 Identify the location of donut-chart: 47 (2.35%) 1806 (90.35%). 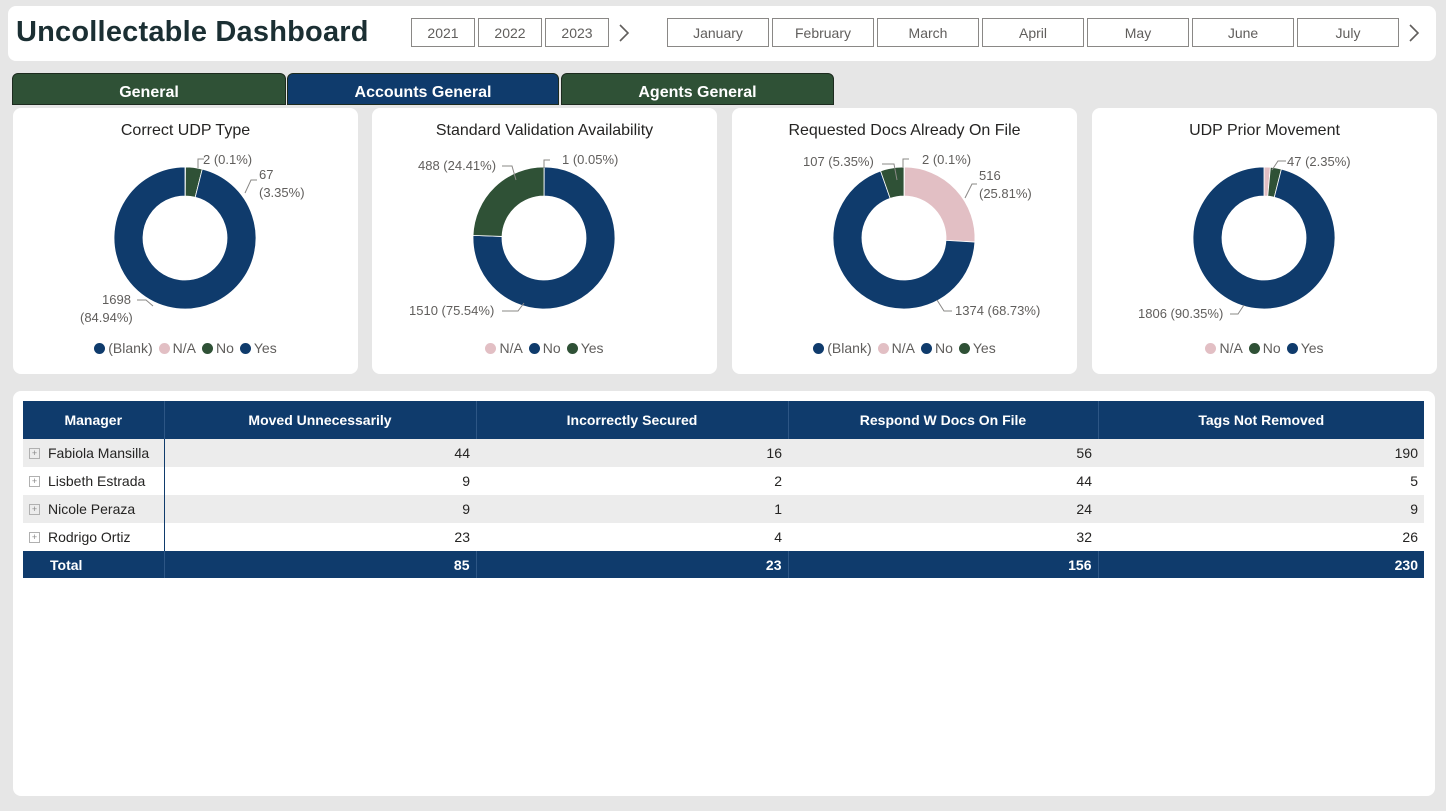
(1244, 237).